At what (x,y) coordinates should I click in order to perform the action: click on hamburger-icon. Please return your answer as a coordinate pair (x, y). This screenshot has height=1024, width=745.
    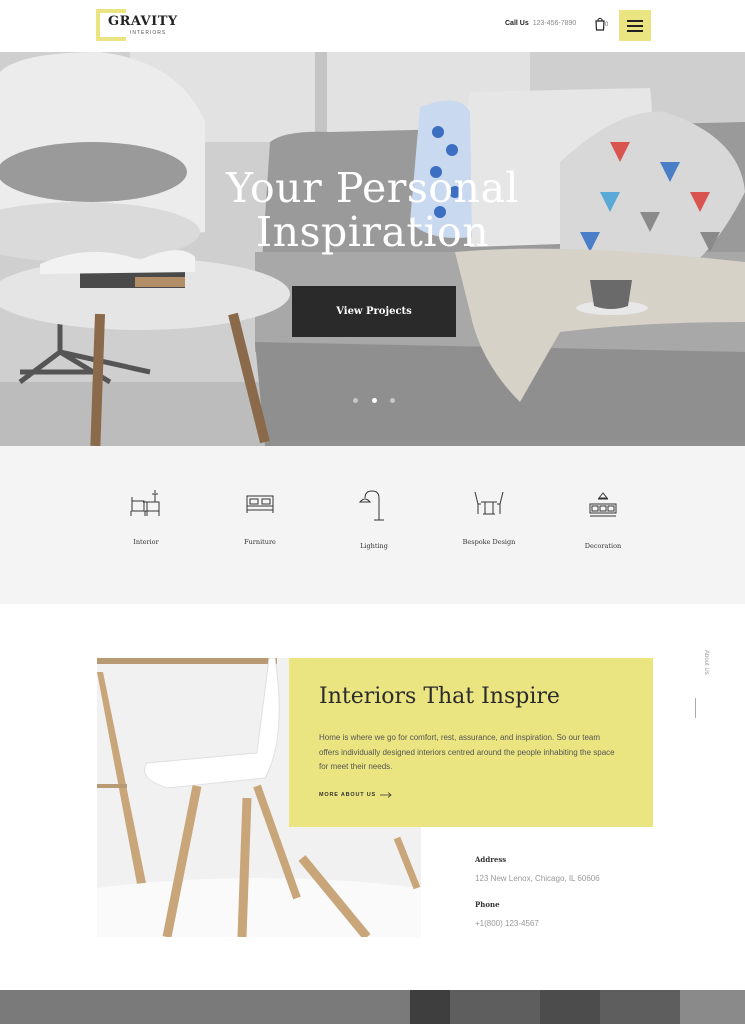
    Looking at the image, I should click on (635, 21).